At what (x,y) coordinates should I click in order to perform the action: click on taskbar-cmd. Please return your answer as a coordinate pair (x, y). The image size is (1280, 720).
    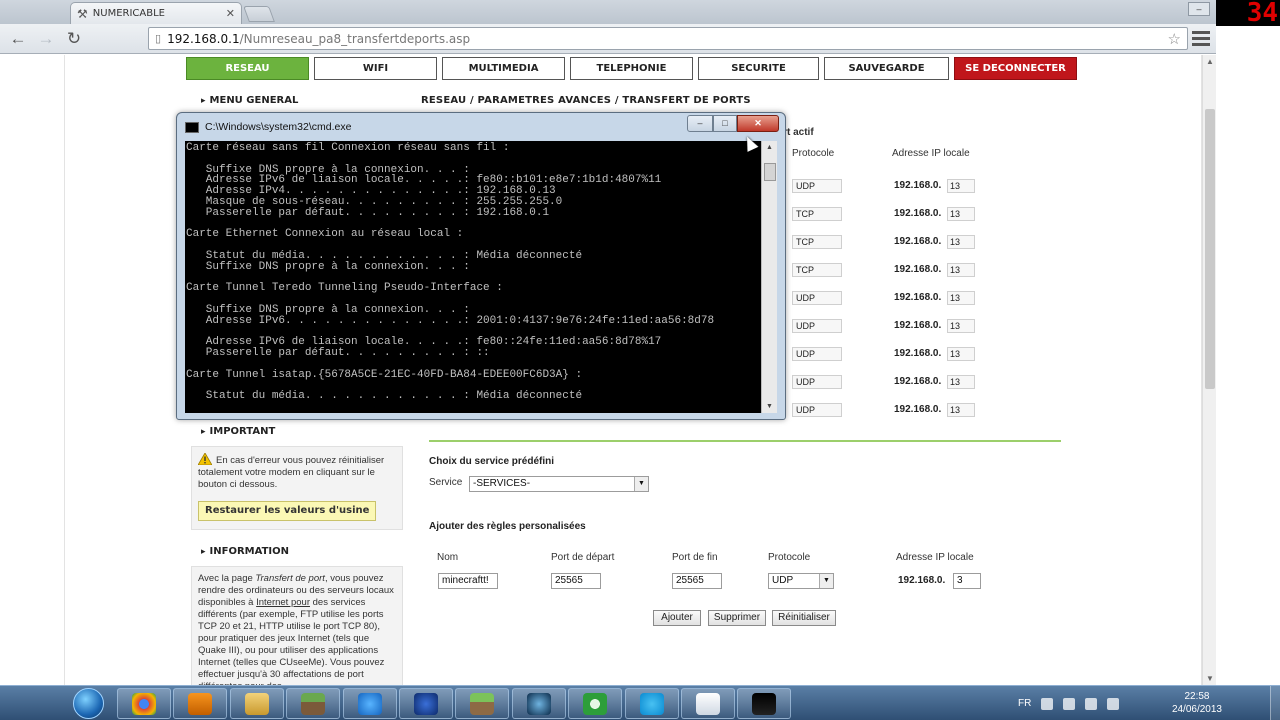
    Looking at the image, I should click on (764, 703).